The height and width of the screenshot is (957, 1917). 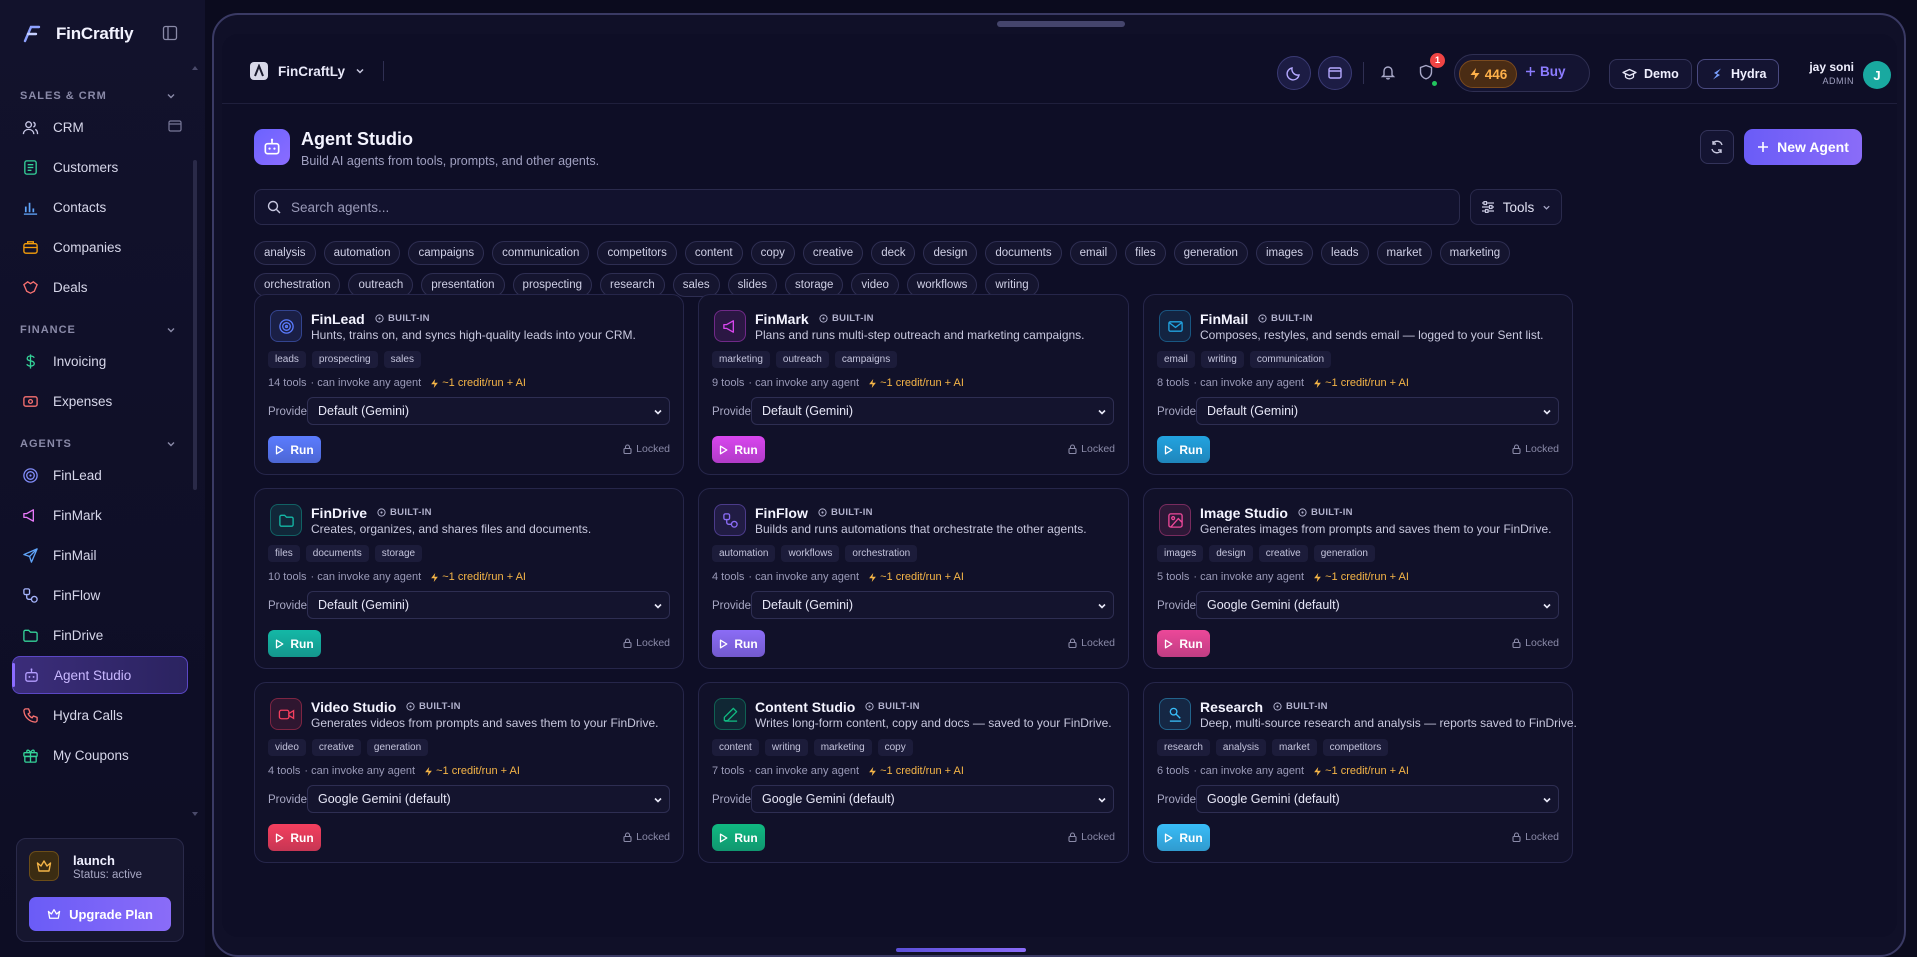 I want to click on agent-tag: images, so click(x=1180, y=553).